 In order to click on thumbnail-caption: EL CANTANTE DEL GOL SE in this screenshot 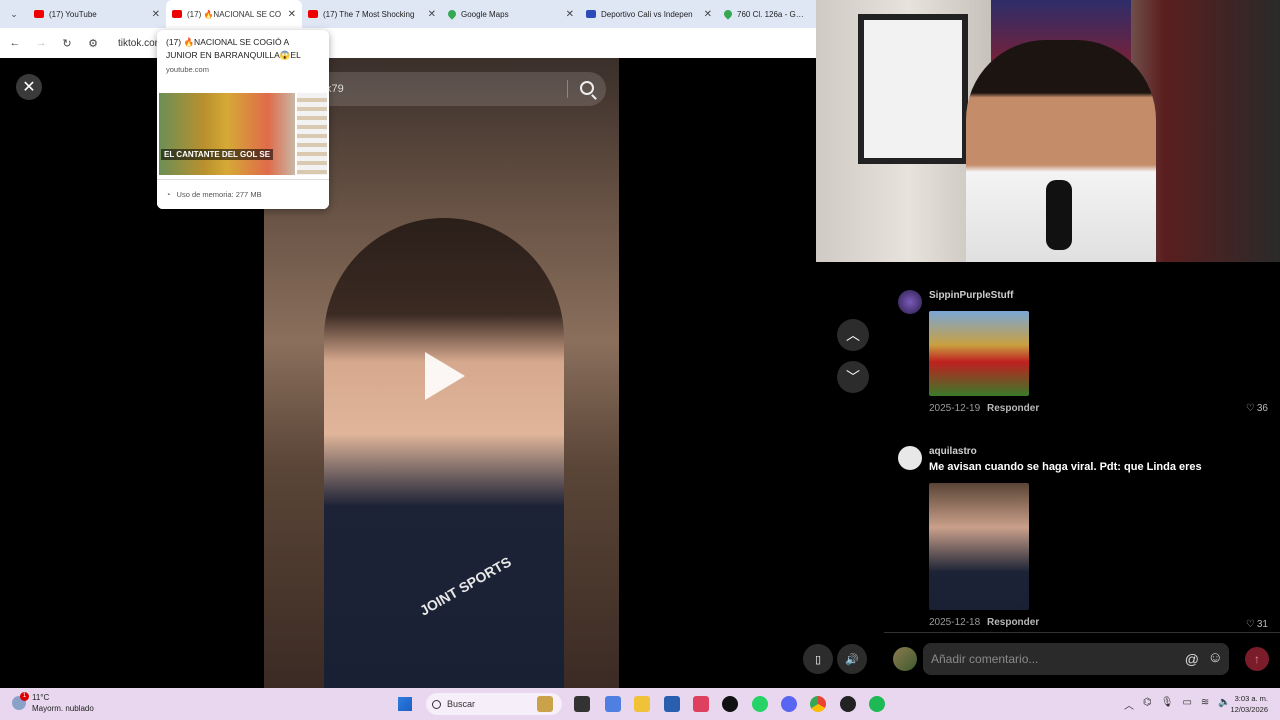, I will do `click(217, 154)`.